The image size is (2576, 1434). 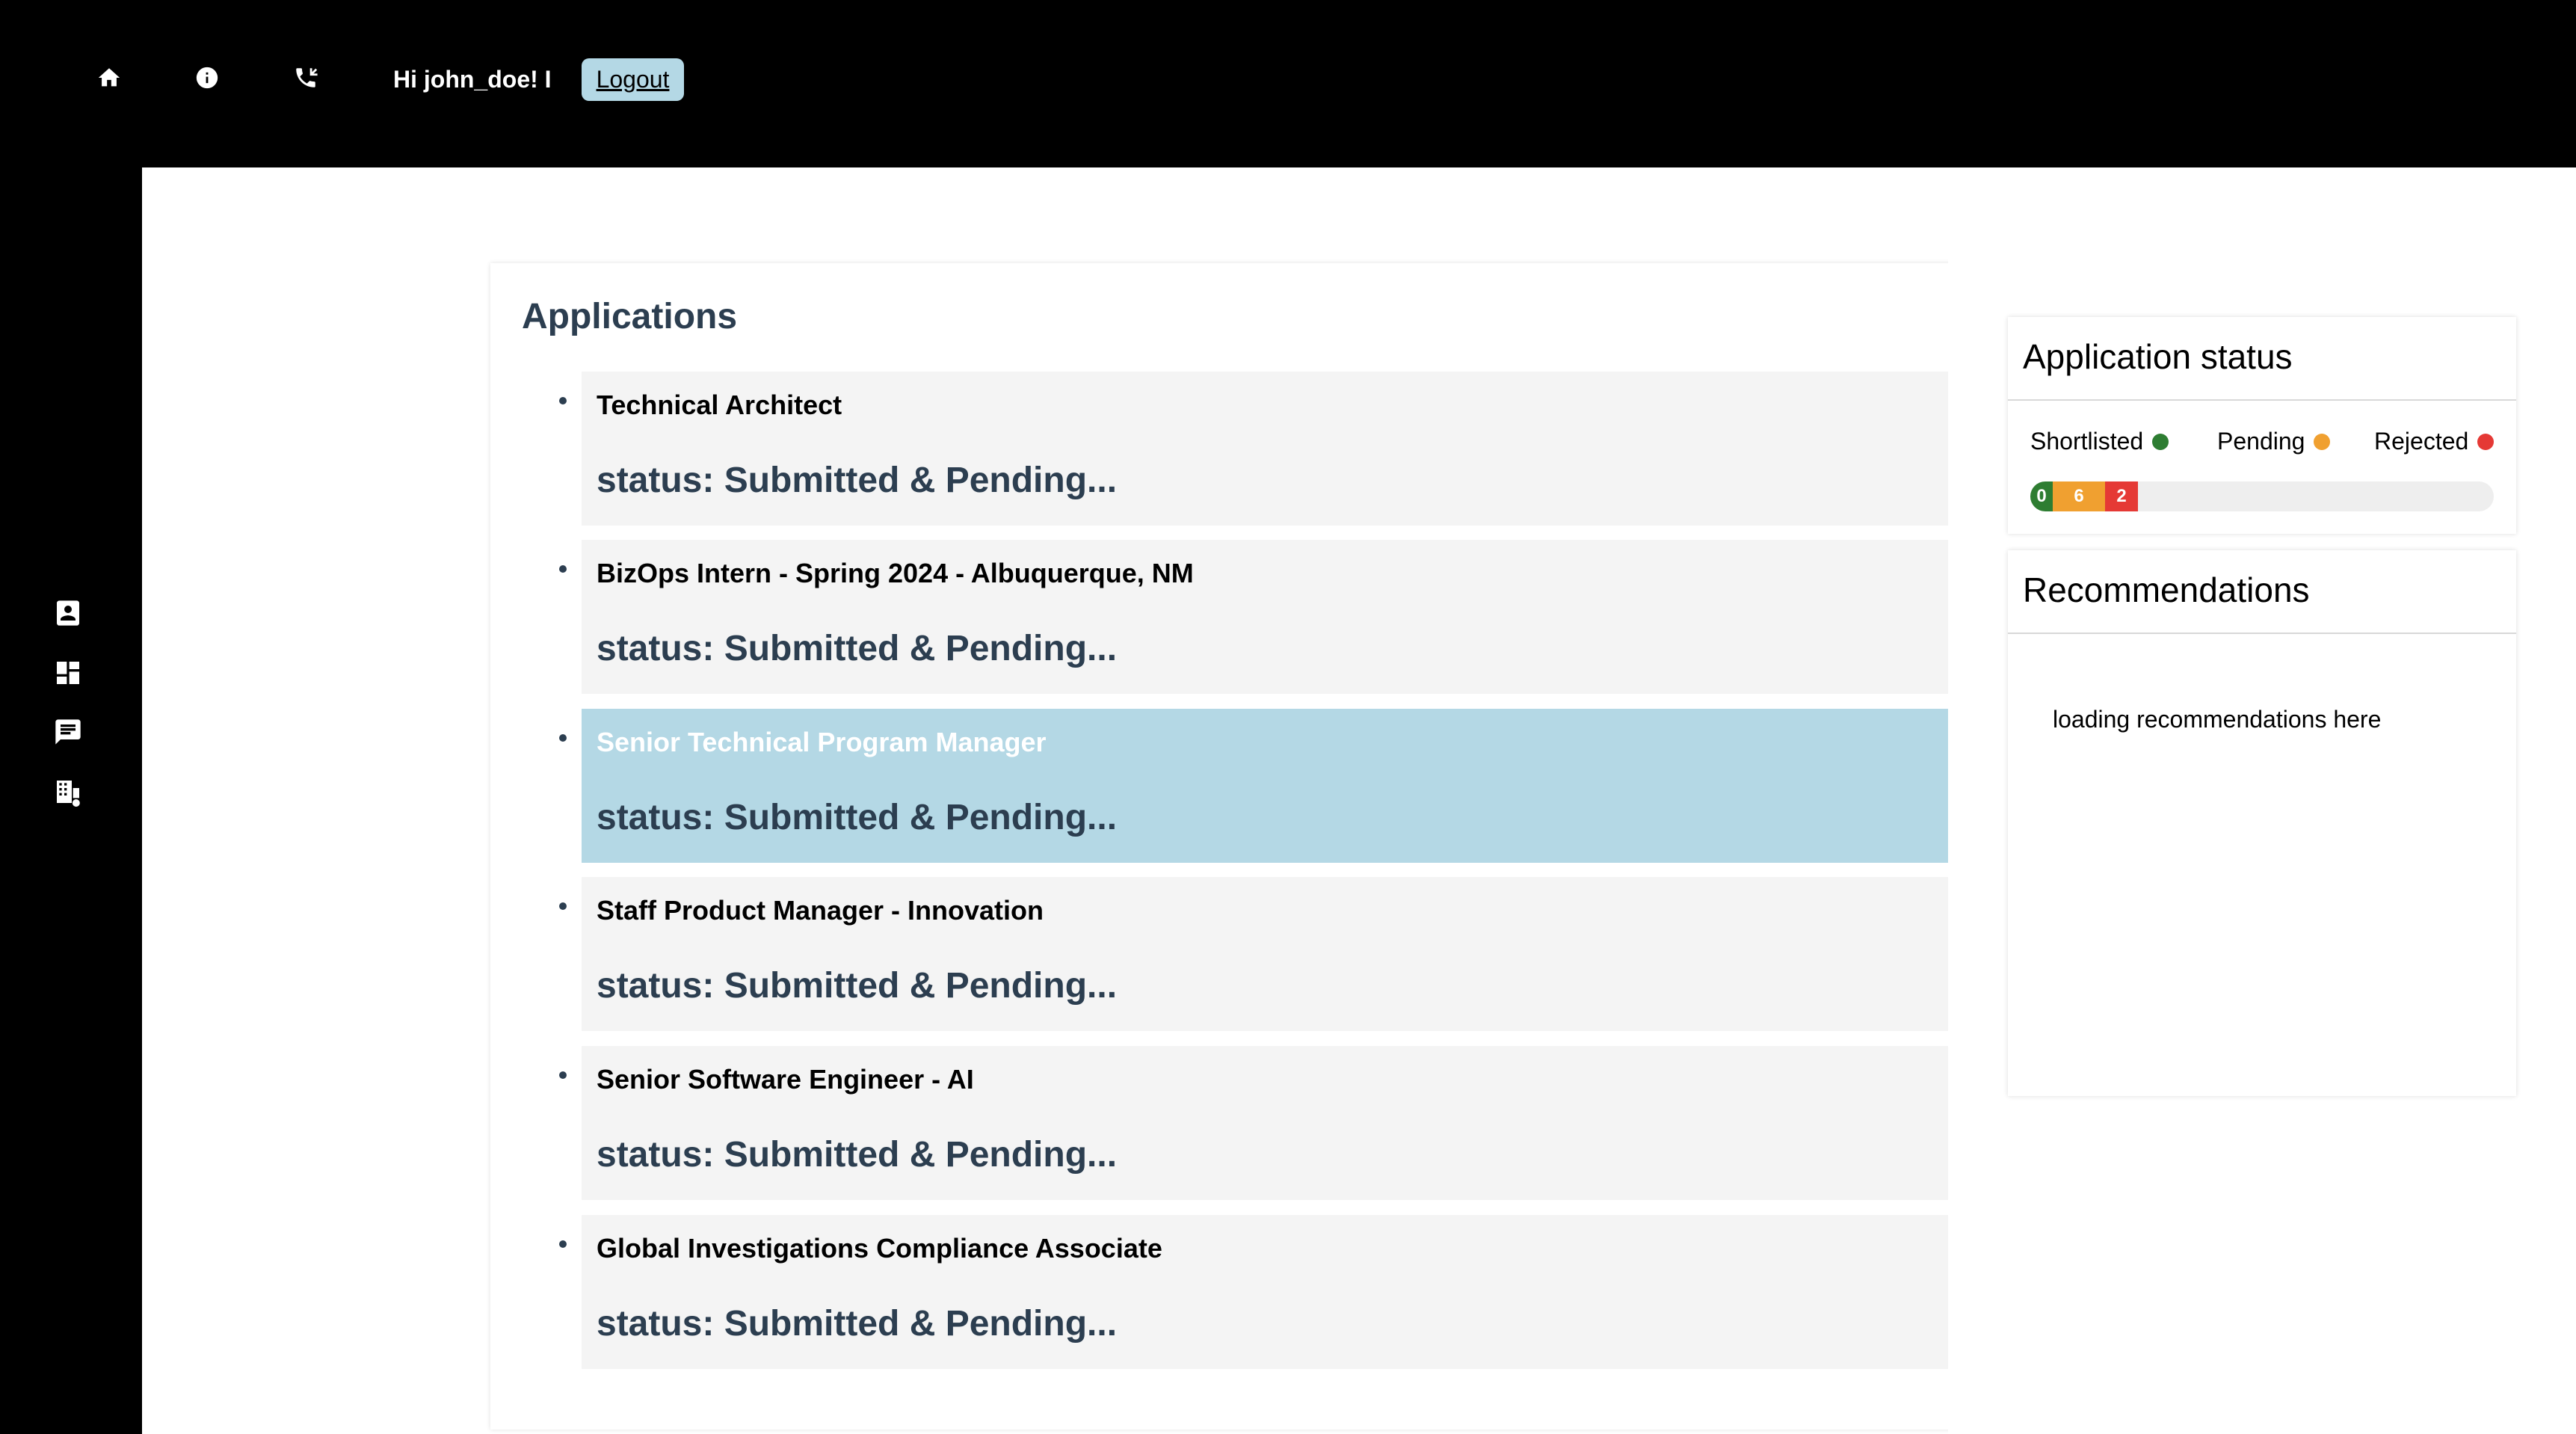 I want to click on job-title: Senior Software Engineer - AI, so click(x=785, y=1079).